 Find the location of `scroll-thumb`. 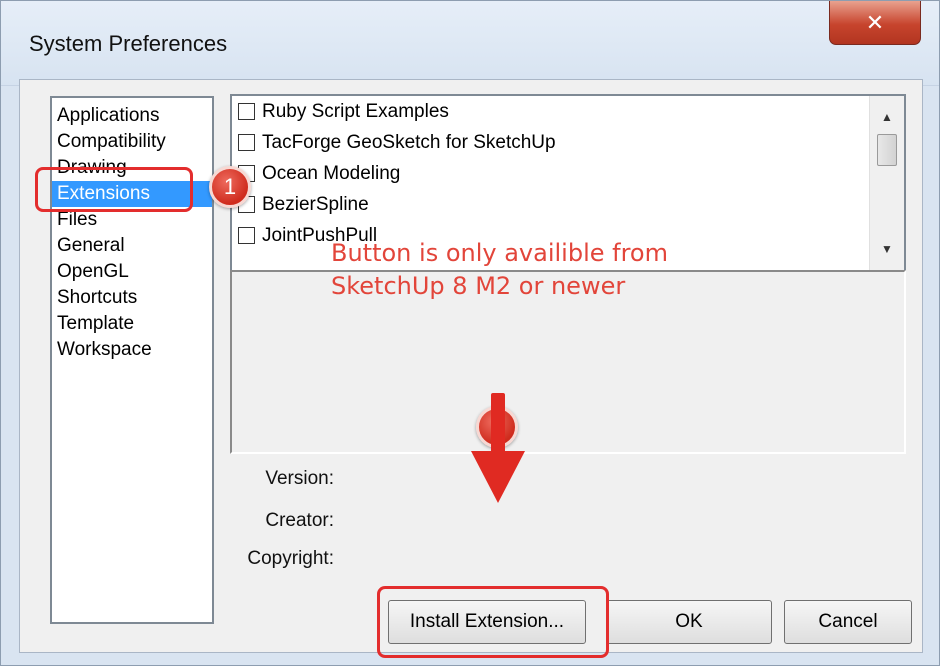

scroll-thumb is located at coordinates (887, 150).